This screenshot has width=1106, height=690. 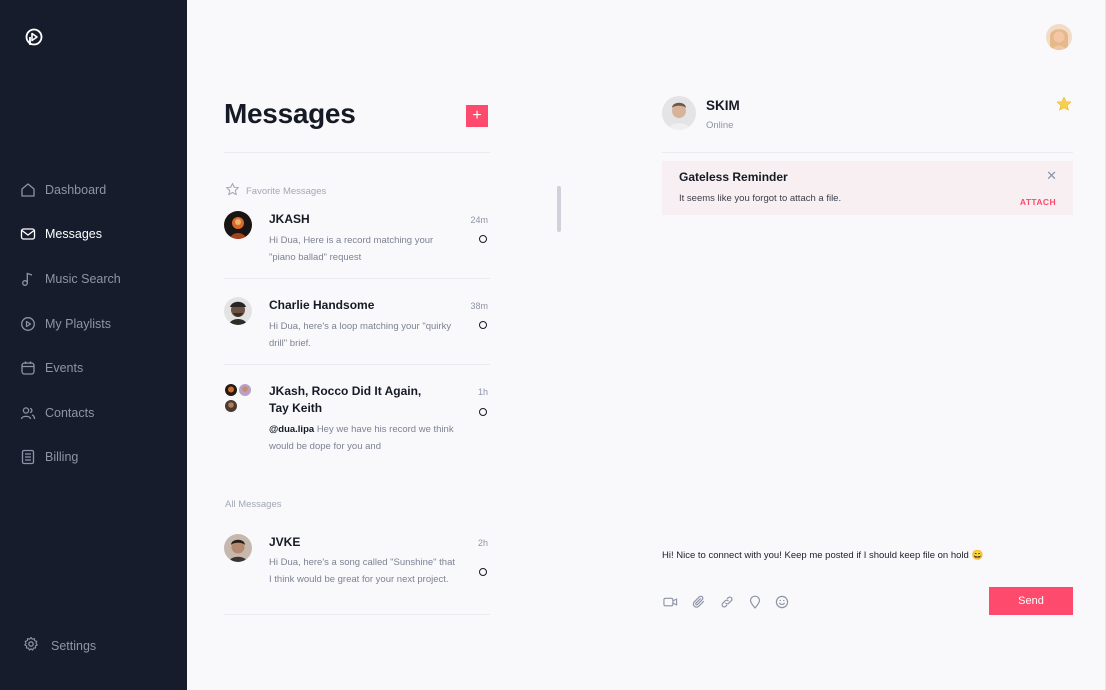 I want to click on sidebar-item-label: Dashboard, so click(x=76, y=190).